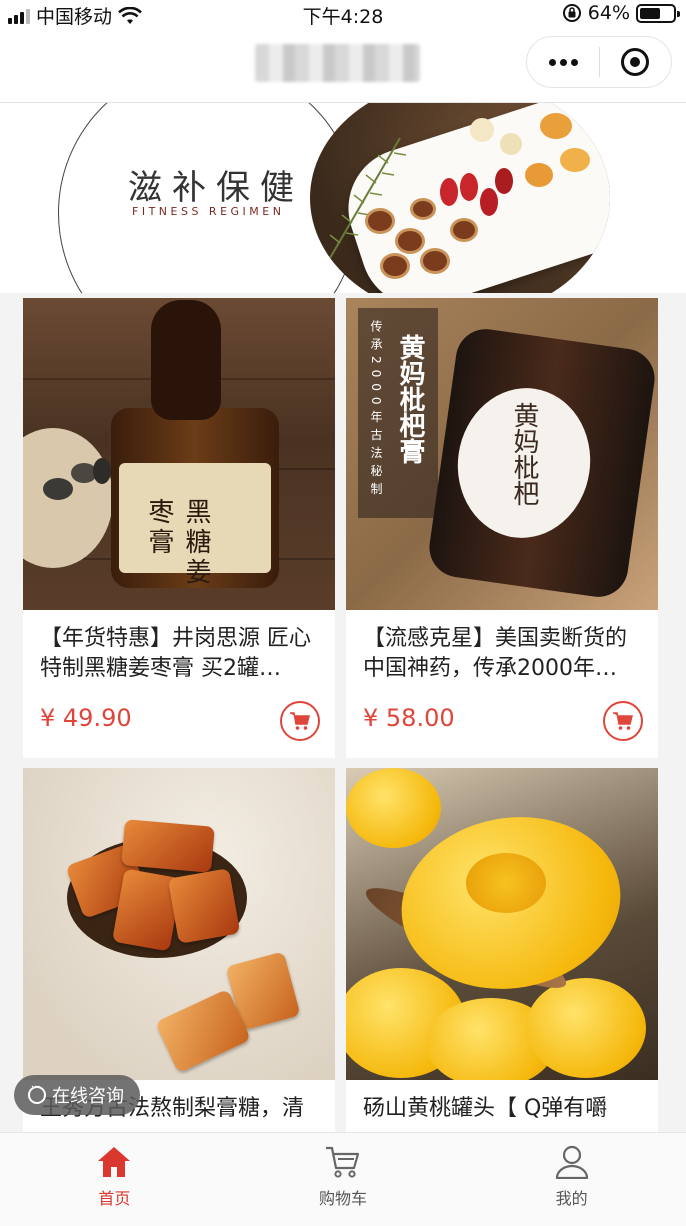  Describe the element at coordinates (502, 454) in the screenshot. I see `product-image: 传承2000年古法秘制 黄妈枇杷膏 黄妈枇杷` at that location.